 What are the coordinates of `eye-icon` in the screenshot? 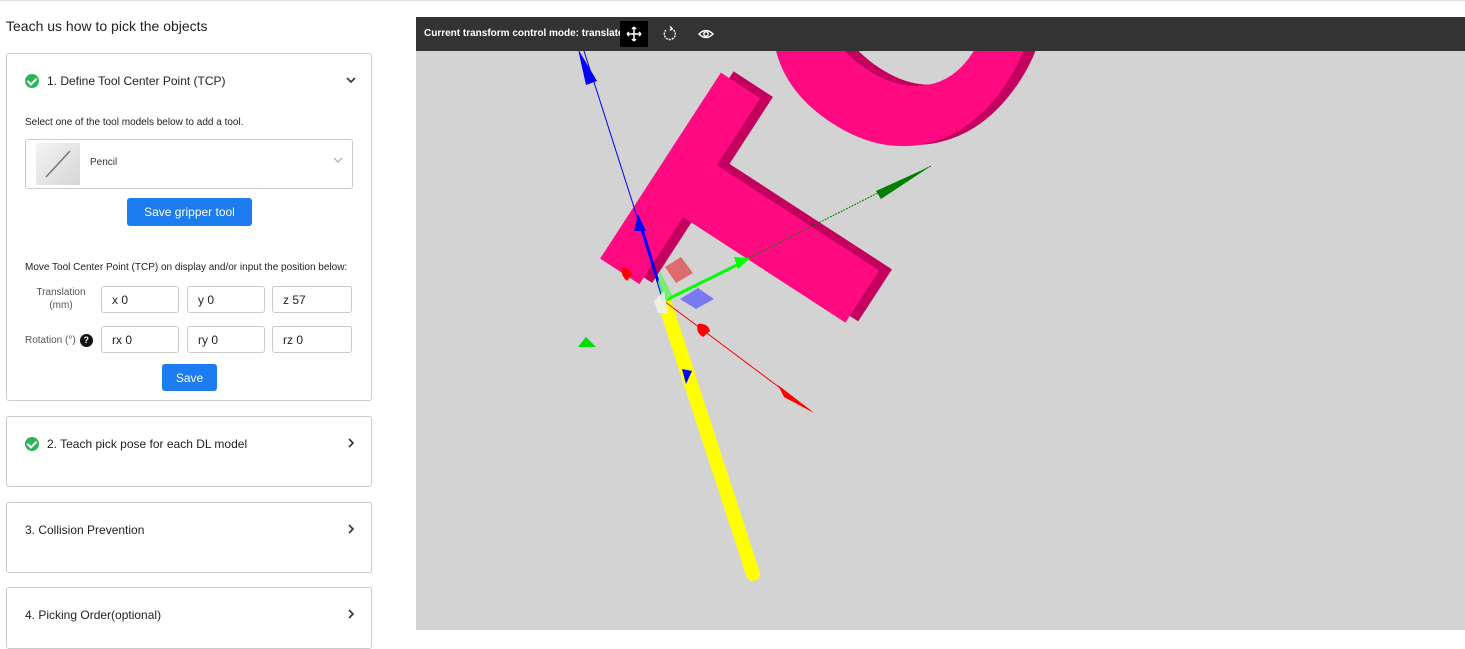 It's located at (706, 34).